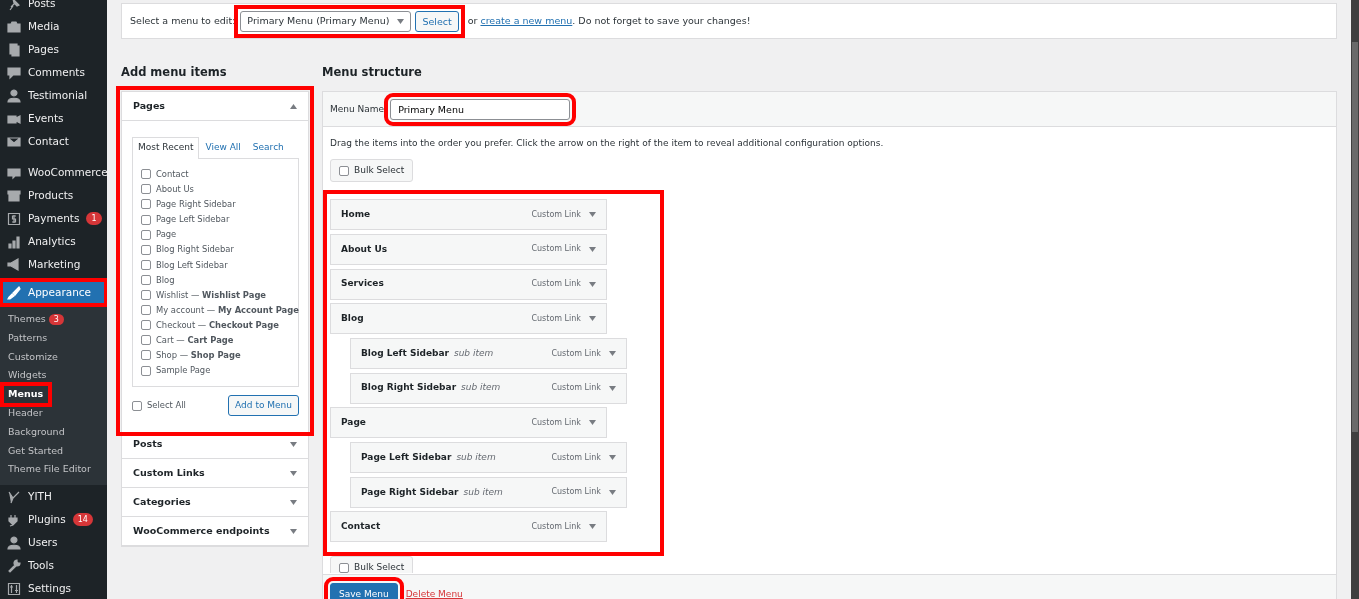  What do you see at coordinates (468, 319) in the screenshot?
I see `menu-item-bar: Blog Custom Link` at bounding box center [468, 319].